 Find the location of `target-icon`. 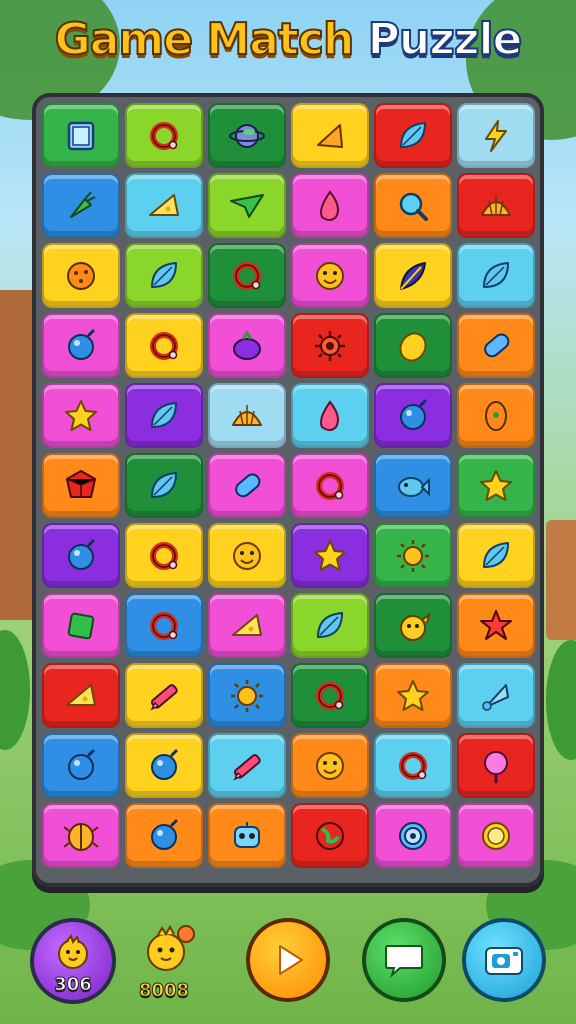

target-icon is located at coordinates (413, 835).